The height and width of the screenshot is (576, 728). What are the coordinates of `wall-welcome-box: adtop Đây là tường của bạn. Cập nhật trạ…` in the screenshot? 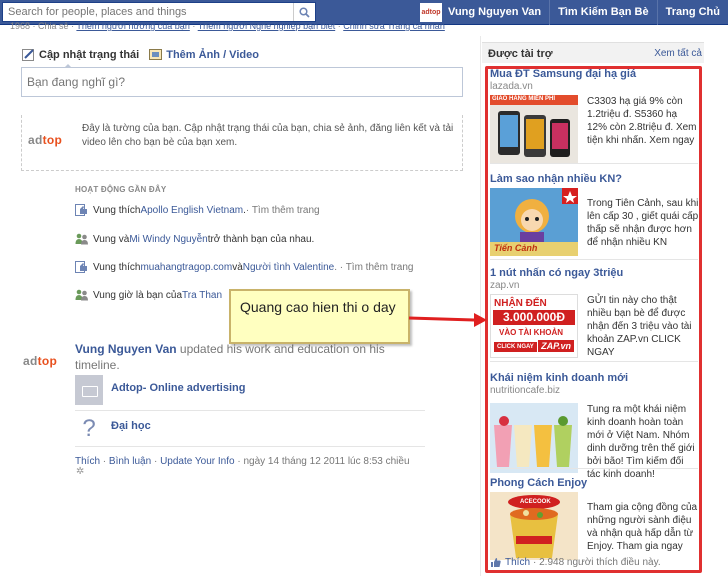 It's located at (242, 143).